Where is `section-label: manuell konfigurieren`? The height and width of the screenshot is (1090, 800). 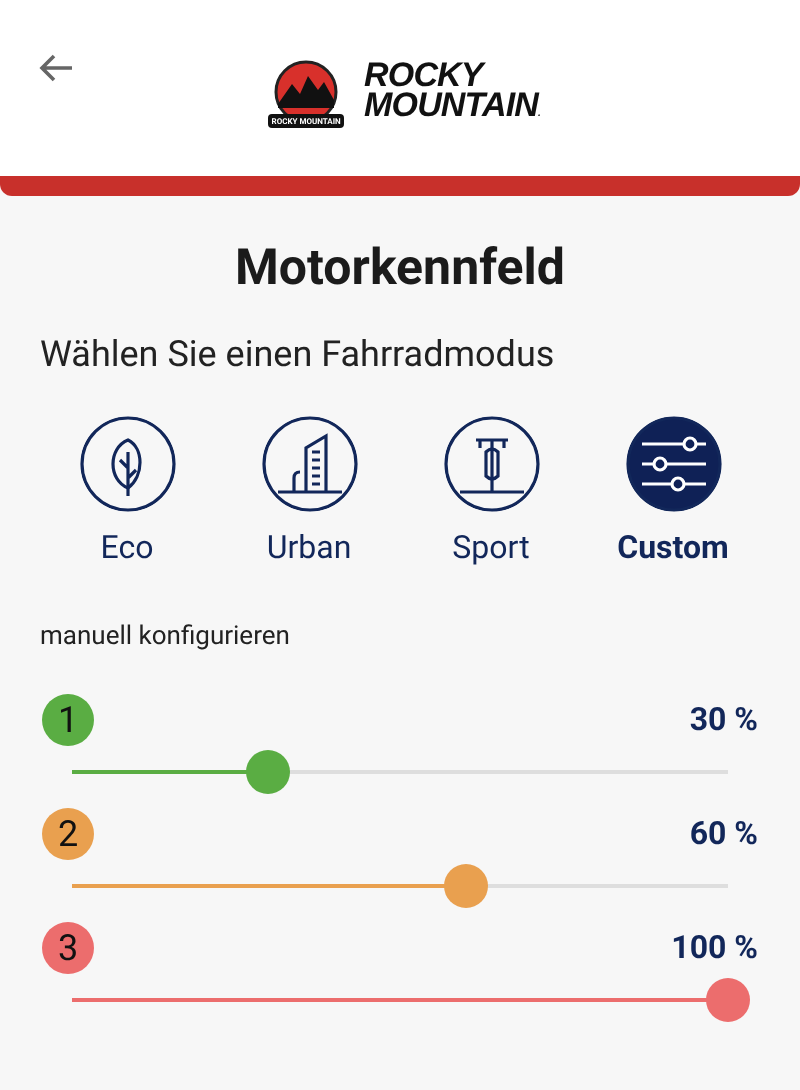 section-label: manuell konfigurieren is located at coordinates (166, 638).